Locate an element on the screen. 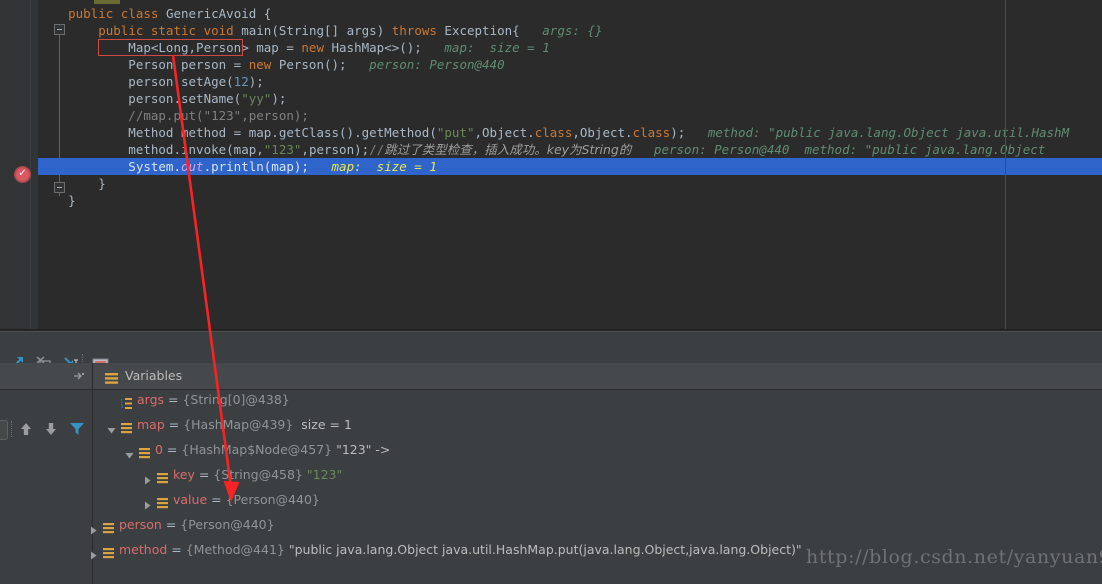 This screenshot has height=584, width=1102. toolbar-drag-handle is located at coordinates (12, 429).